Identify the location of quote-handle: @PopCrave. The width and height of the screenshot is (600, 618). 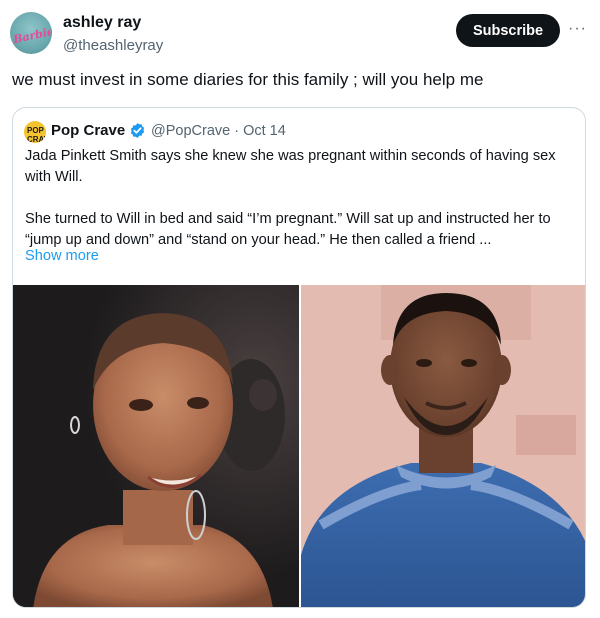
(190, 131).